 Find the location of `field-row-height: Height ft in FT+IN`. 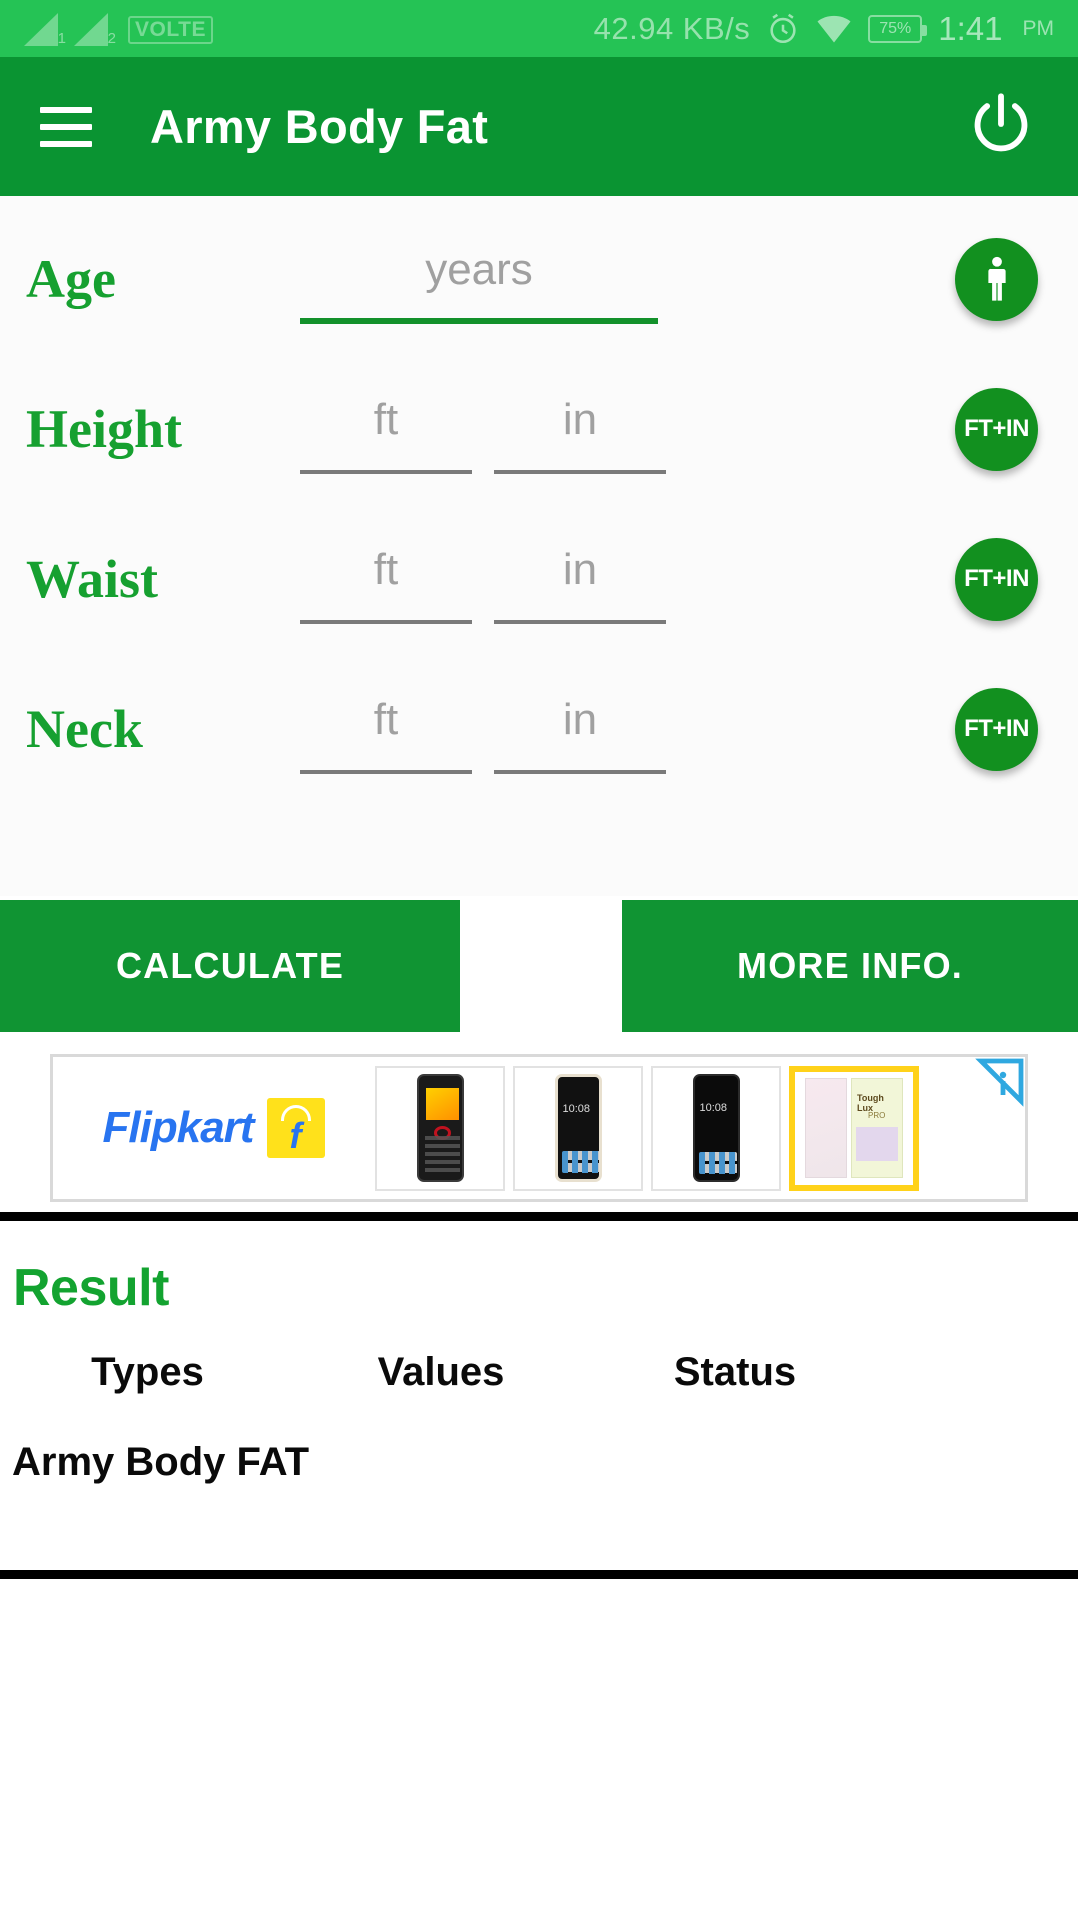

field-row-height: Height ft in FT+IN is located at coordinates (539, 429).